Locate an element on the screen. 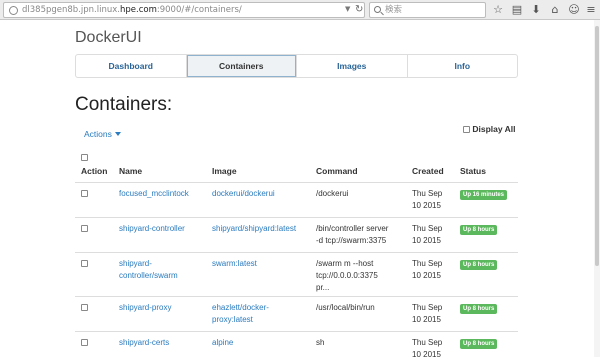 This screenshot has height=357, width=600. display-all-label: Display All is located at coordinates (494, 129).